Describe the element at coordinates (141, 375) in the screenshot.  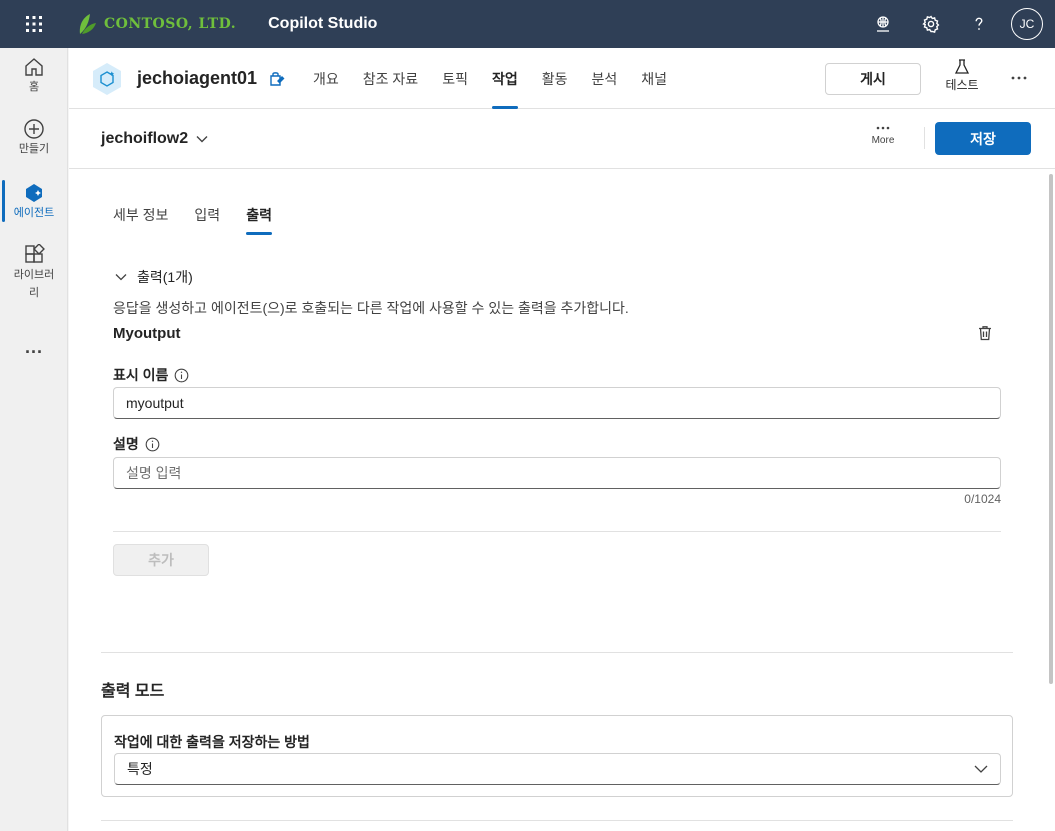
I see `display-name-label-text: 표시 이름` at that location.